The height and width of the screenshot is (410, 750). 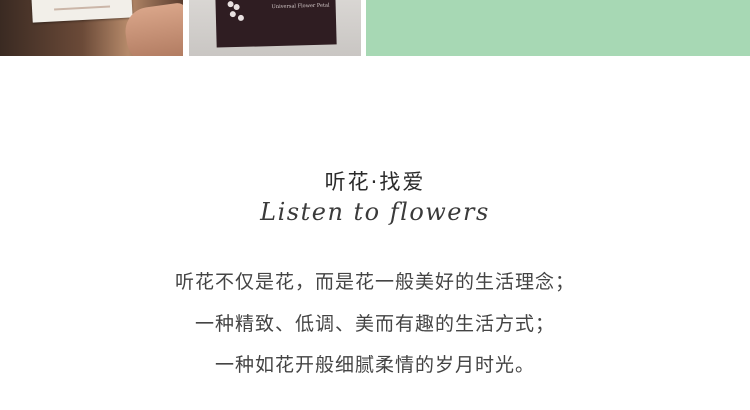 What do you see at coordinates (375, 212) in the screenshot?
I see `page-subtitle: Listen to flowers` at bounding box center [375, 212].